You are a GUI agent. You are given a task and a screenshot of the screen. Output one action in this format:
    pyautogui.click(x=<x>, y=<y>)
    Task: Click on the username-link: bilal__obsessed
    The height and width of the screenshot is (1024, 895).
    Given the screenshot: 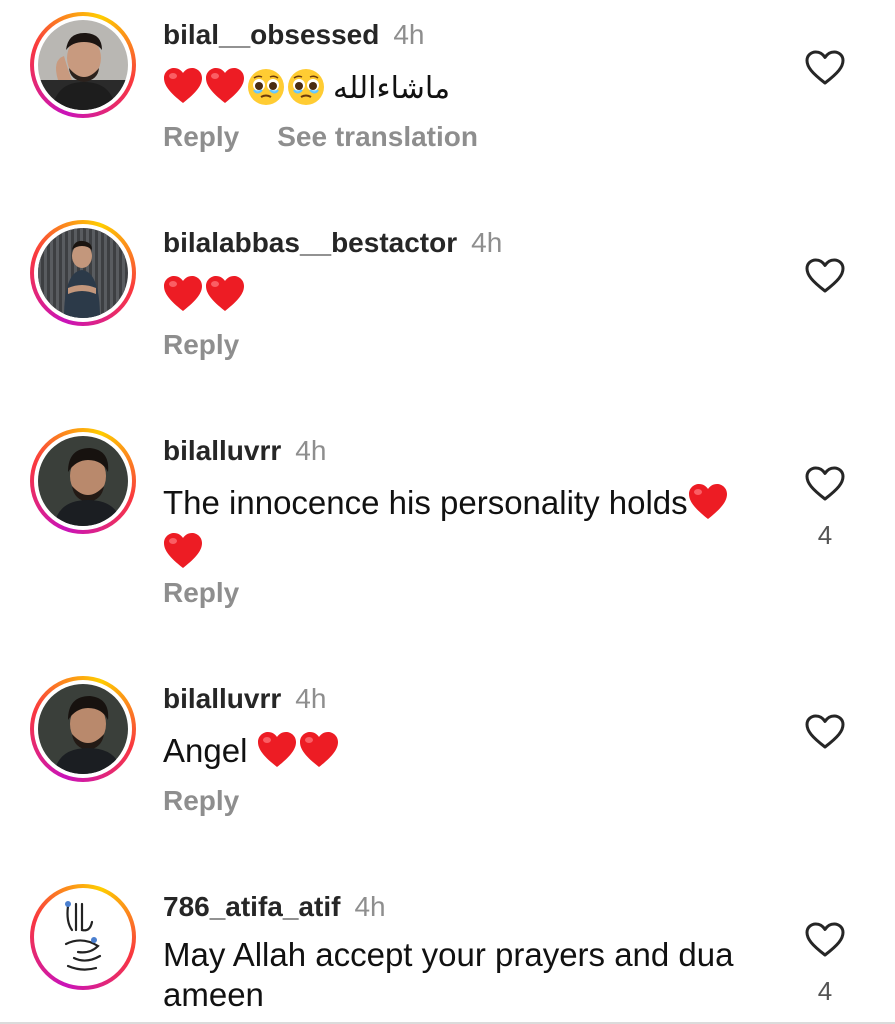 What is the action you would take?
    pyautogui.click(x=271, y=34)
    